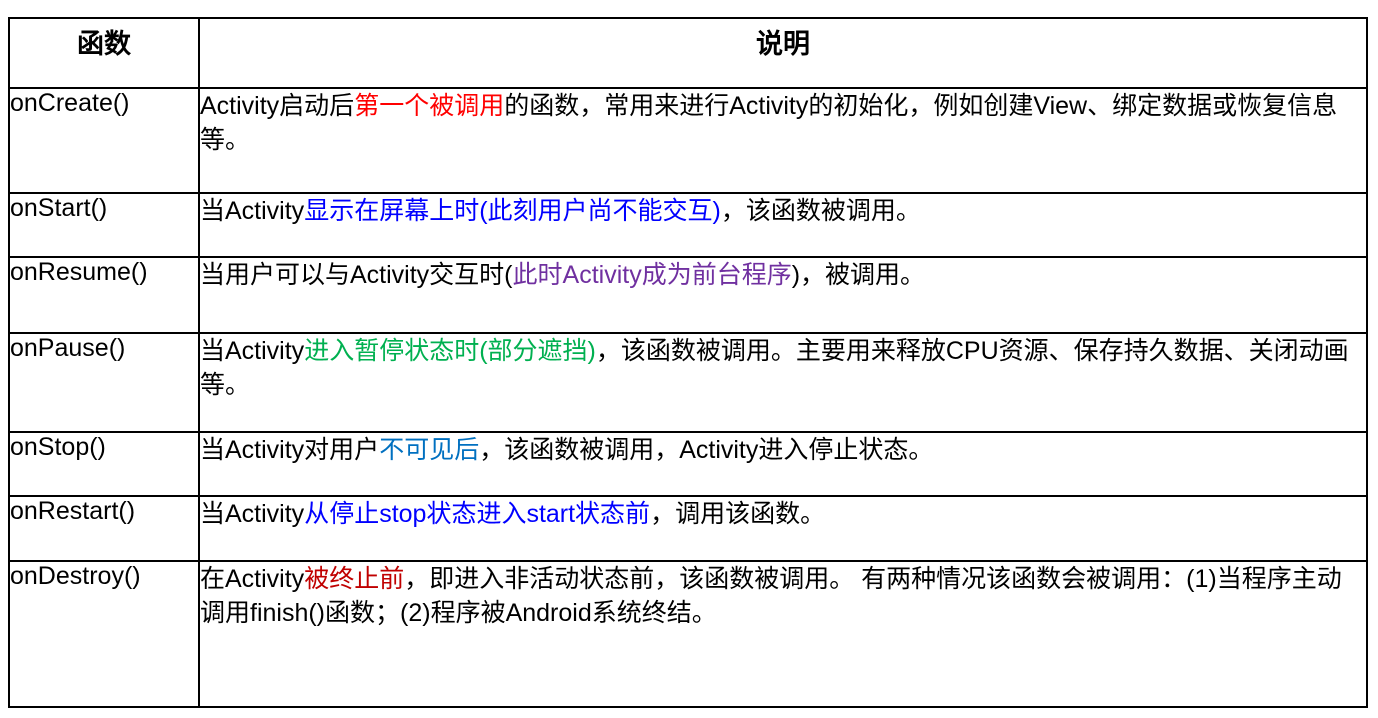  Describe the element at coordinates (75, 576) in the screenshot. I see `function-name: onDestroy()` at that location.